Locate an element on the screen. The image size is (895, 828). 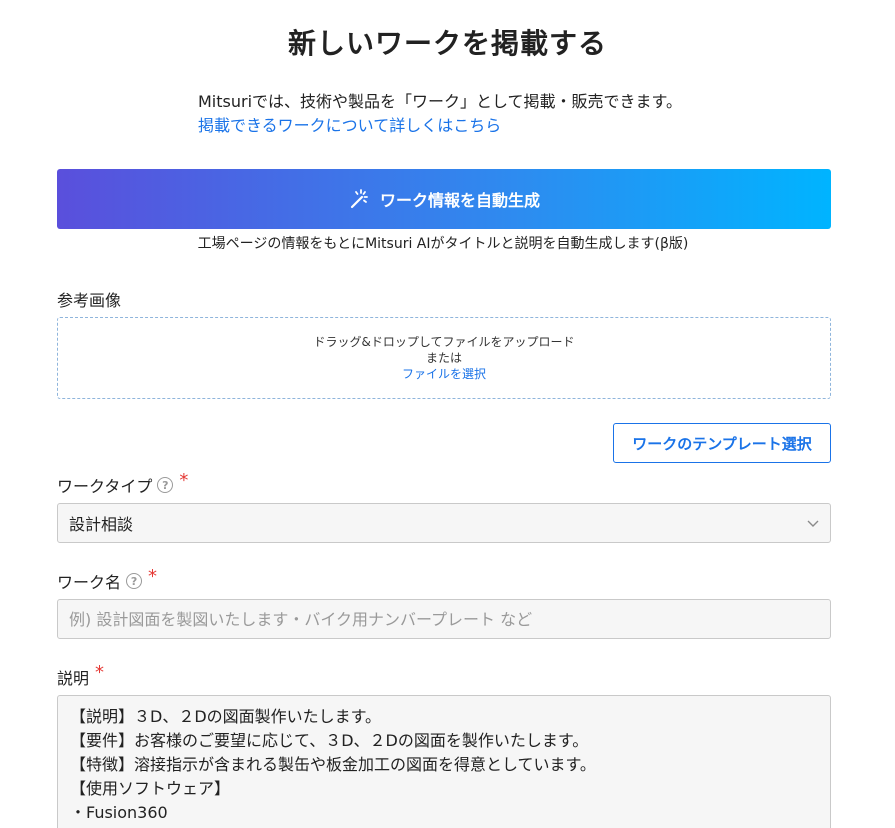
description-line: 【使用ソフトウェア】 is located at coordinates (150, 788).